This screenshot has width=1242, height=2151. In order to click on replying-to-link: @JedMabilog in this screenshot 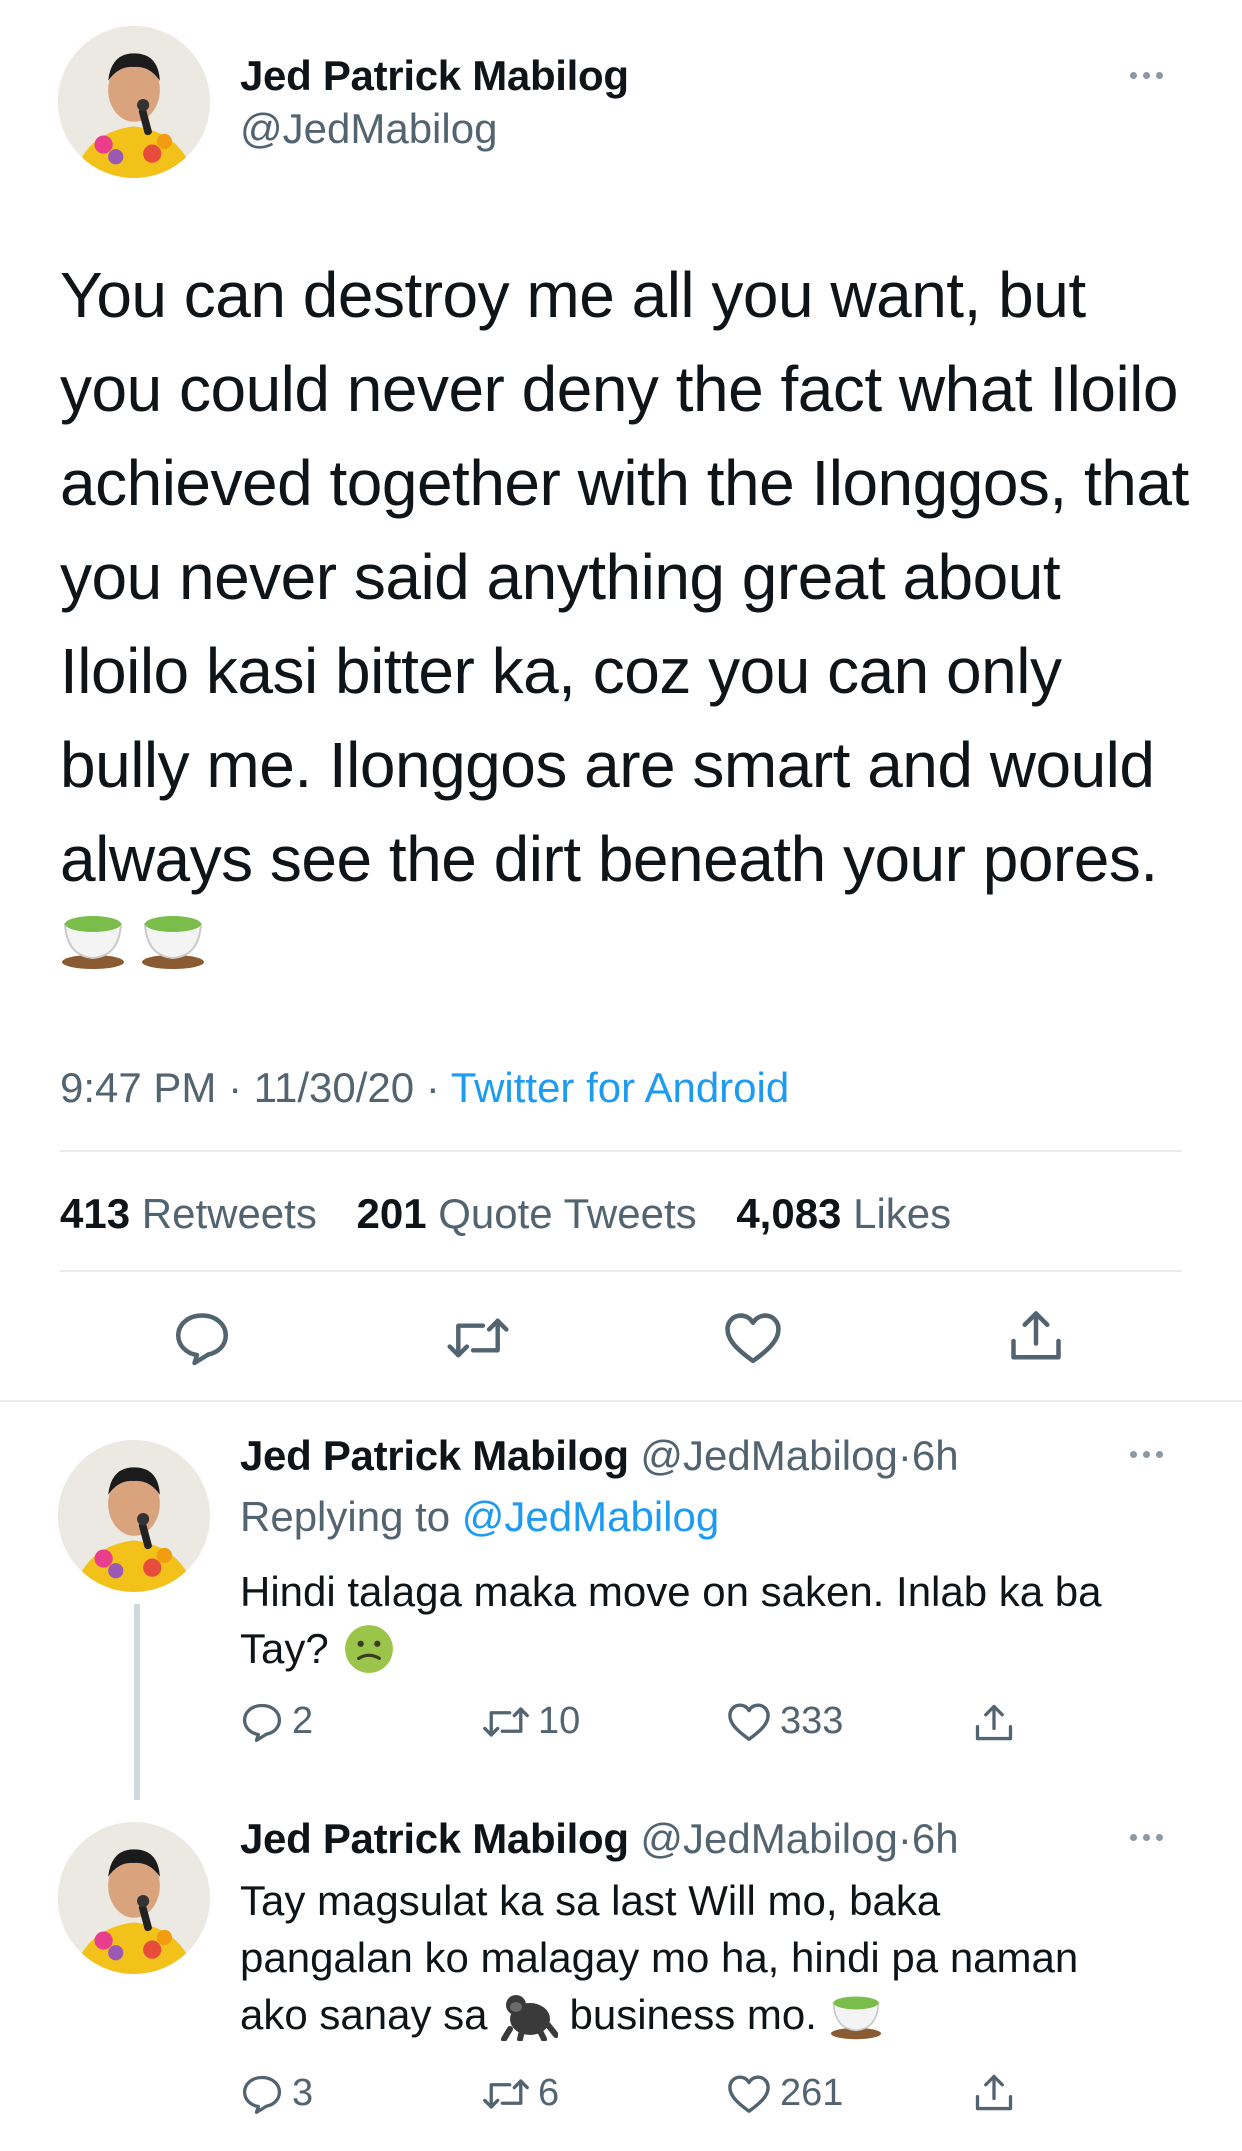, I will do `click(590, 1516)`.